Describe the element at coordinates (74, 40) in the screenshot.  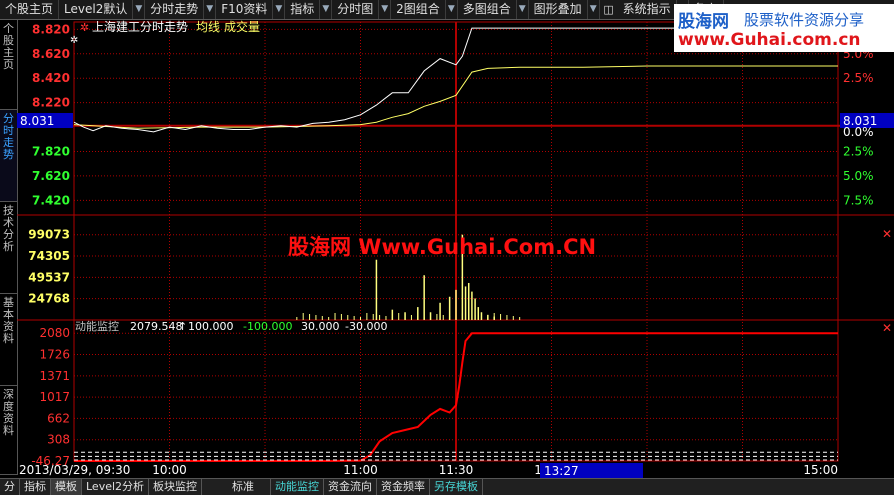
I see `chart-settings-icon: ✲` at that location.